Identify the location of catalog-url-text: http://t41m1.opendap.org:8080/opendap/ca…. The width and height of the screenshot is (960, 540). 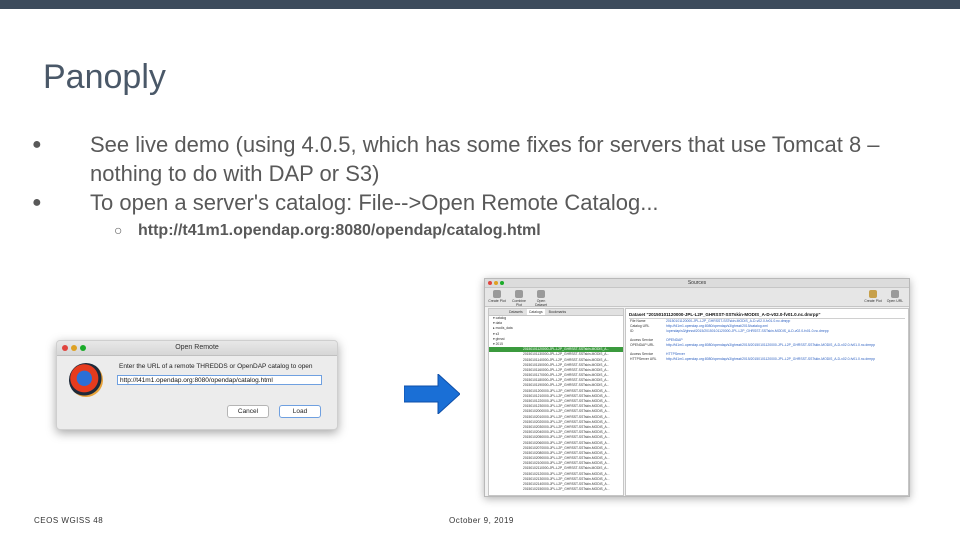
(339, 230).